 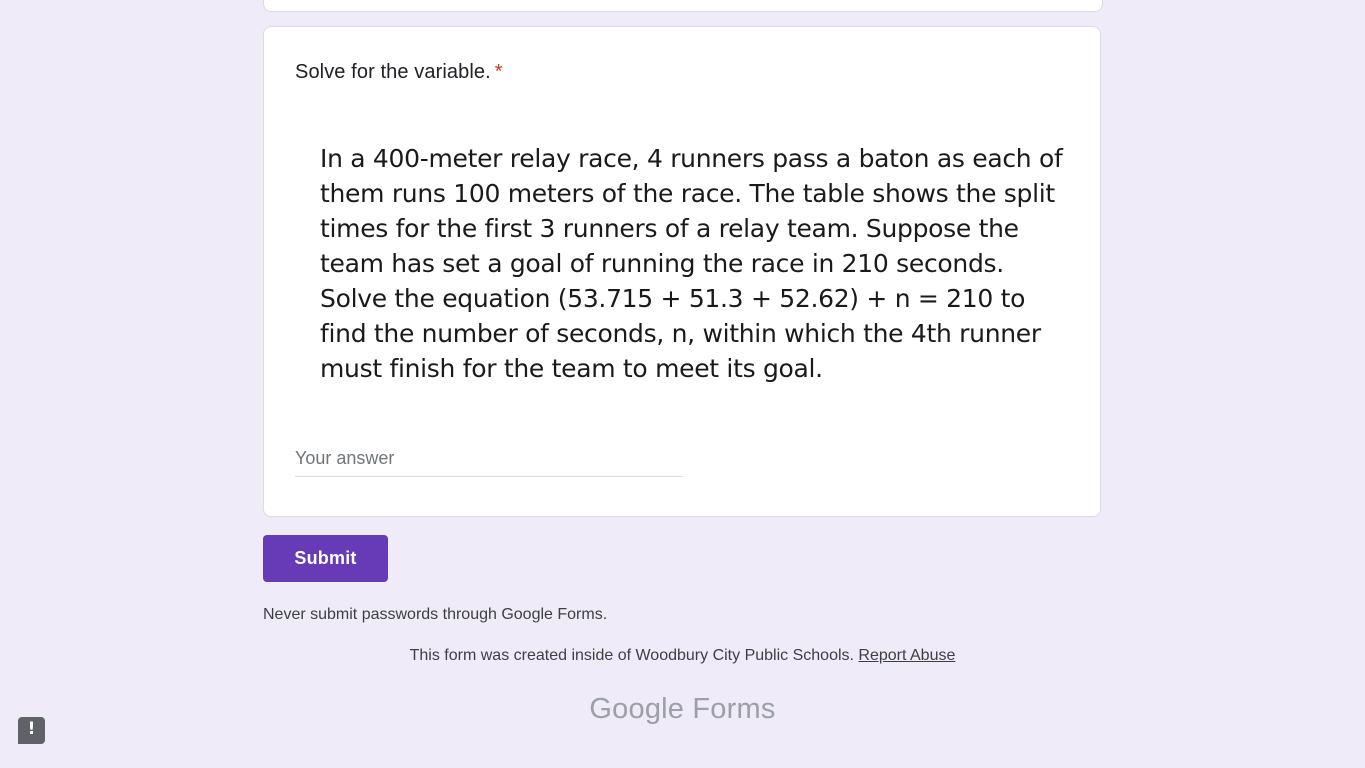 I want to click on answer-field-wrapper, so click(x=489, y=460).